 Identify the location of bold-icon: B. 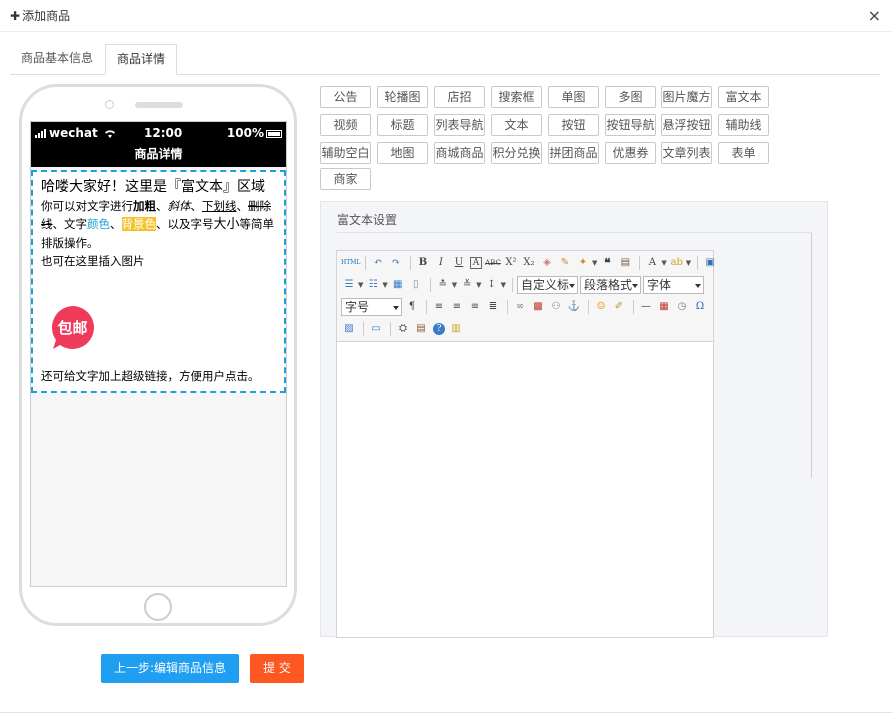
(423, 263).